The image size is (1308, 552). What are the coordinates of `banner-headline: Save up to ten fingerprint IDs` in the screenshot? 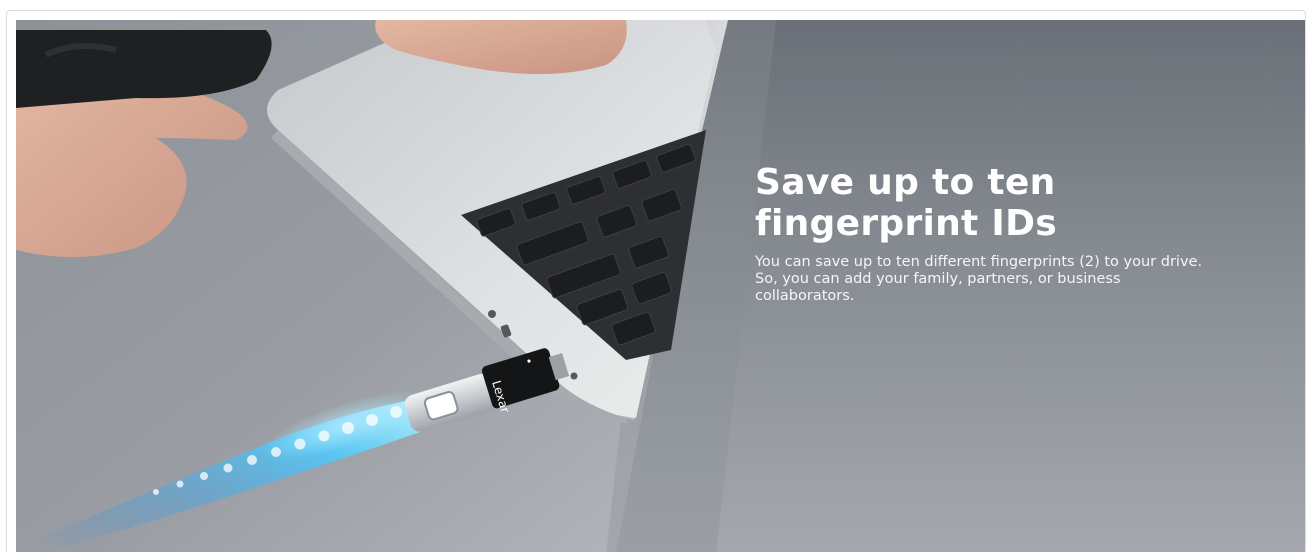 It's located at (990, 203).